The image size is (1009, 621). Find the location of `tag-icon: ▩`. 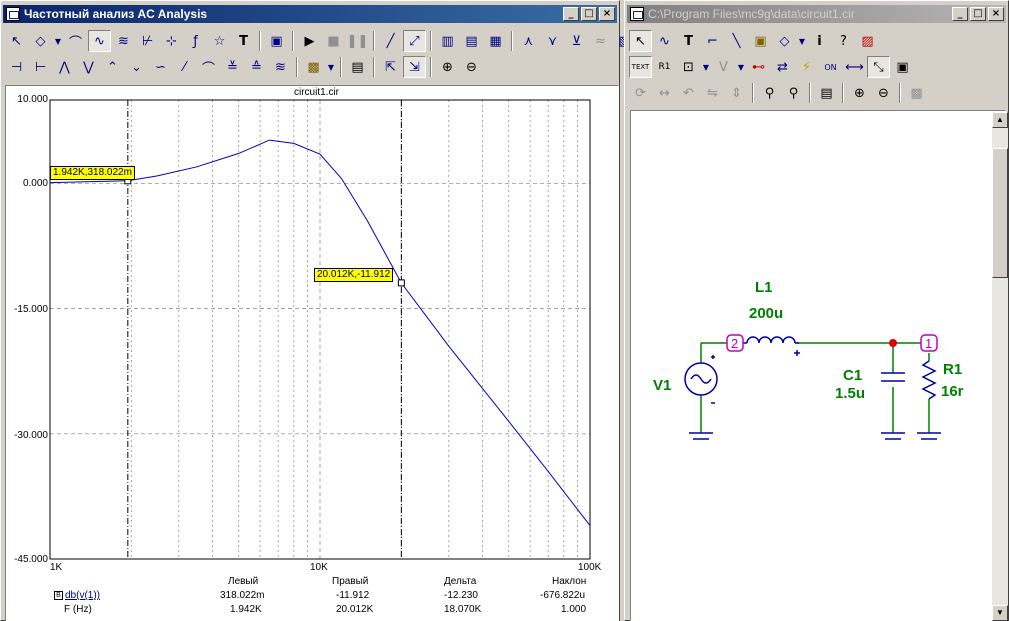

tag-icon: ▩ is located at coordinates (313, 67).